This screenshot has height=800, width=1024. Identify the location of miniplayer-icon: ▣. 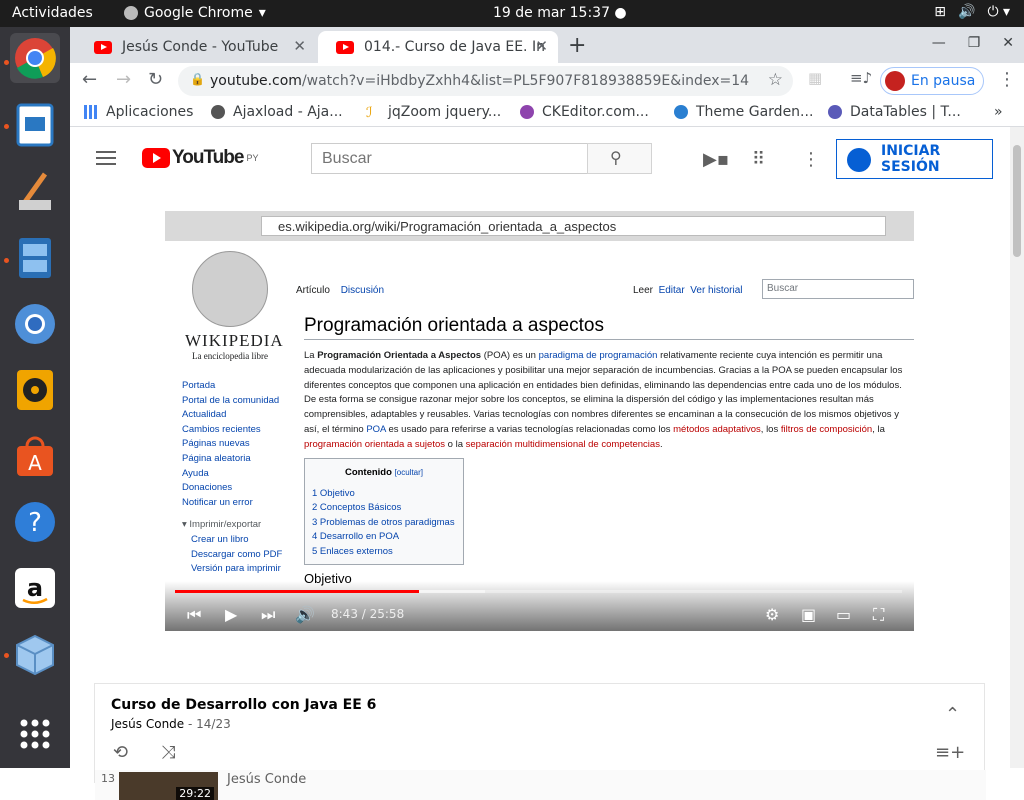
(808, 614).